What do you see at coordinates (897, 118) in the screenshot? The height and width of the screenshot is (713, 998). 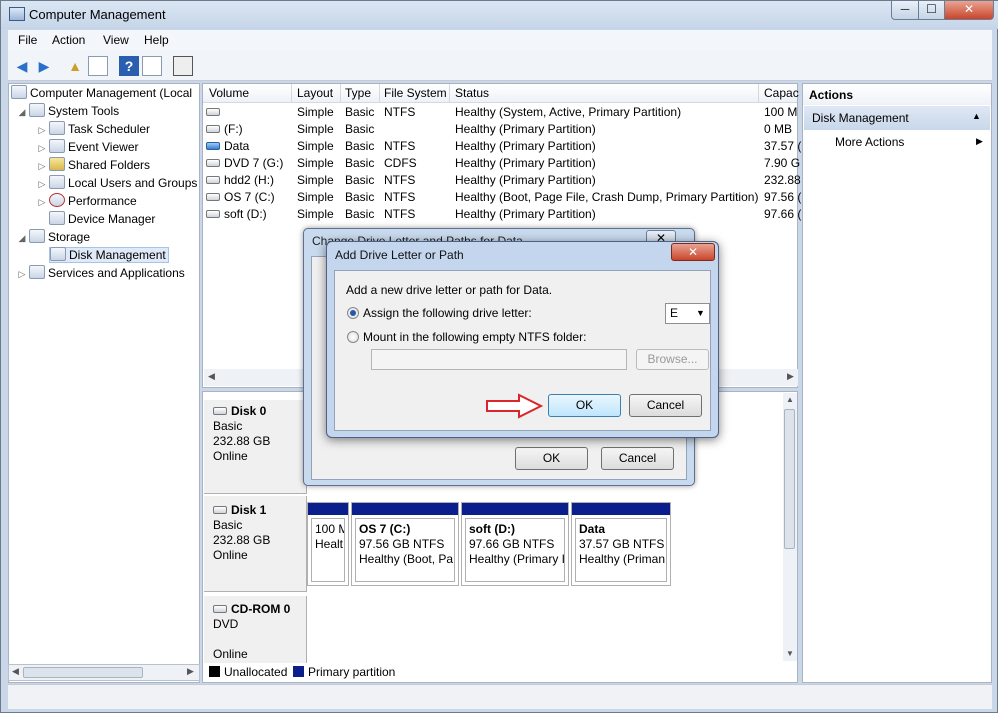 I see `actions-section-disk-management: Disk Management ▲` at bounding box center [897, 118].